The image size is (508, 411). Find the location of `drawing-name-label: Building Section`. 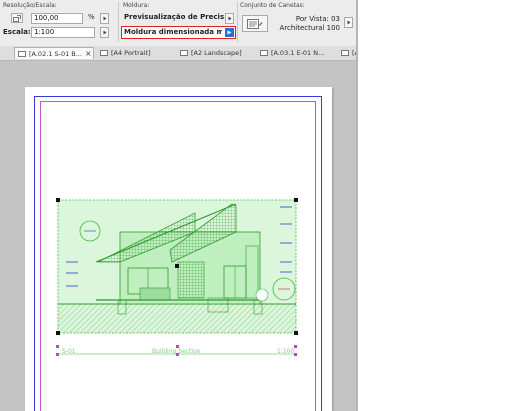

drawing-name-label: Building Section is located at coordinates (176, 351).